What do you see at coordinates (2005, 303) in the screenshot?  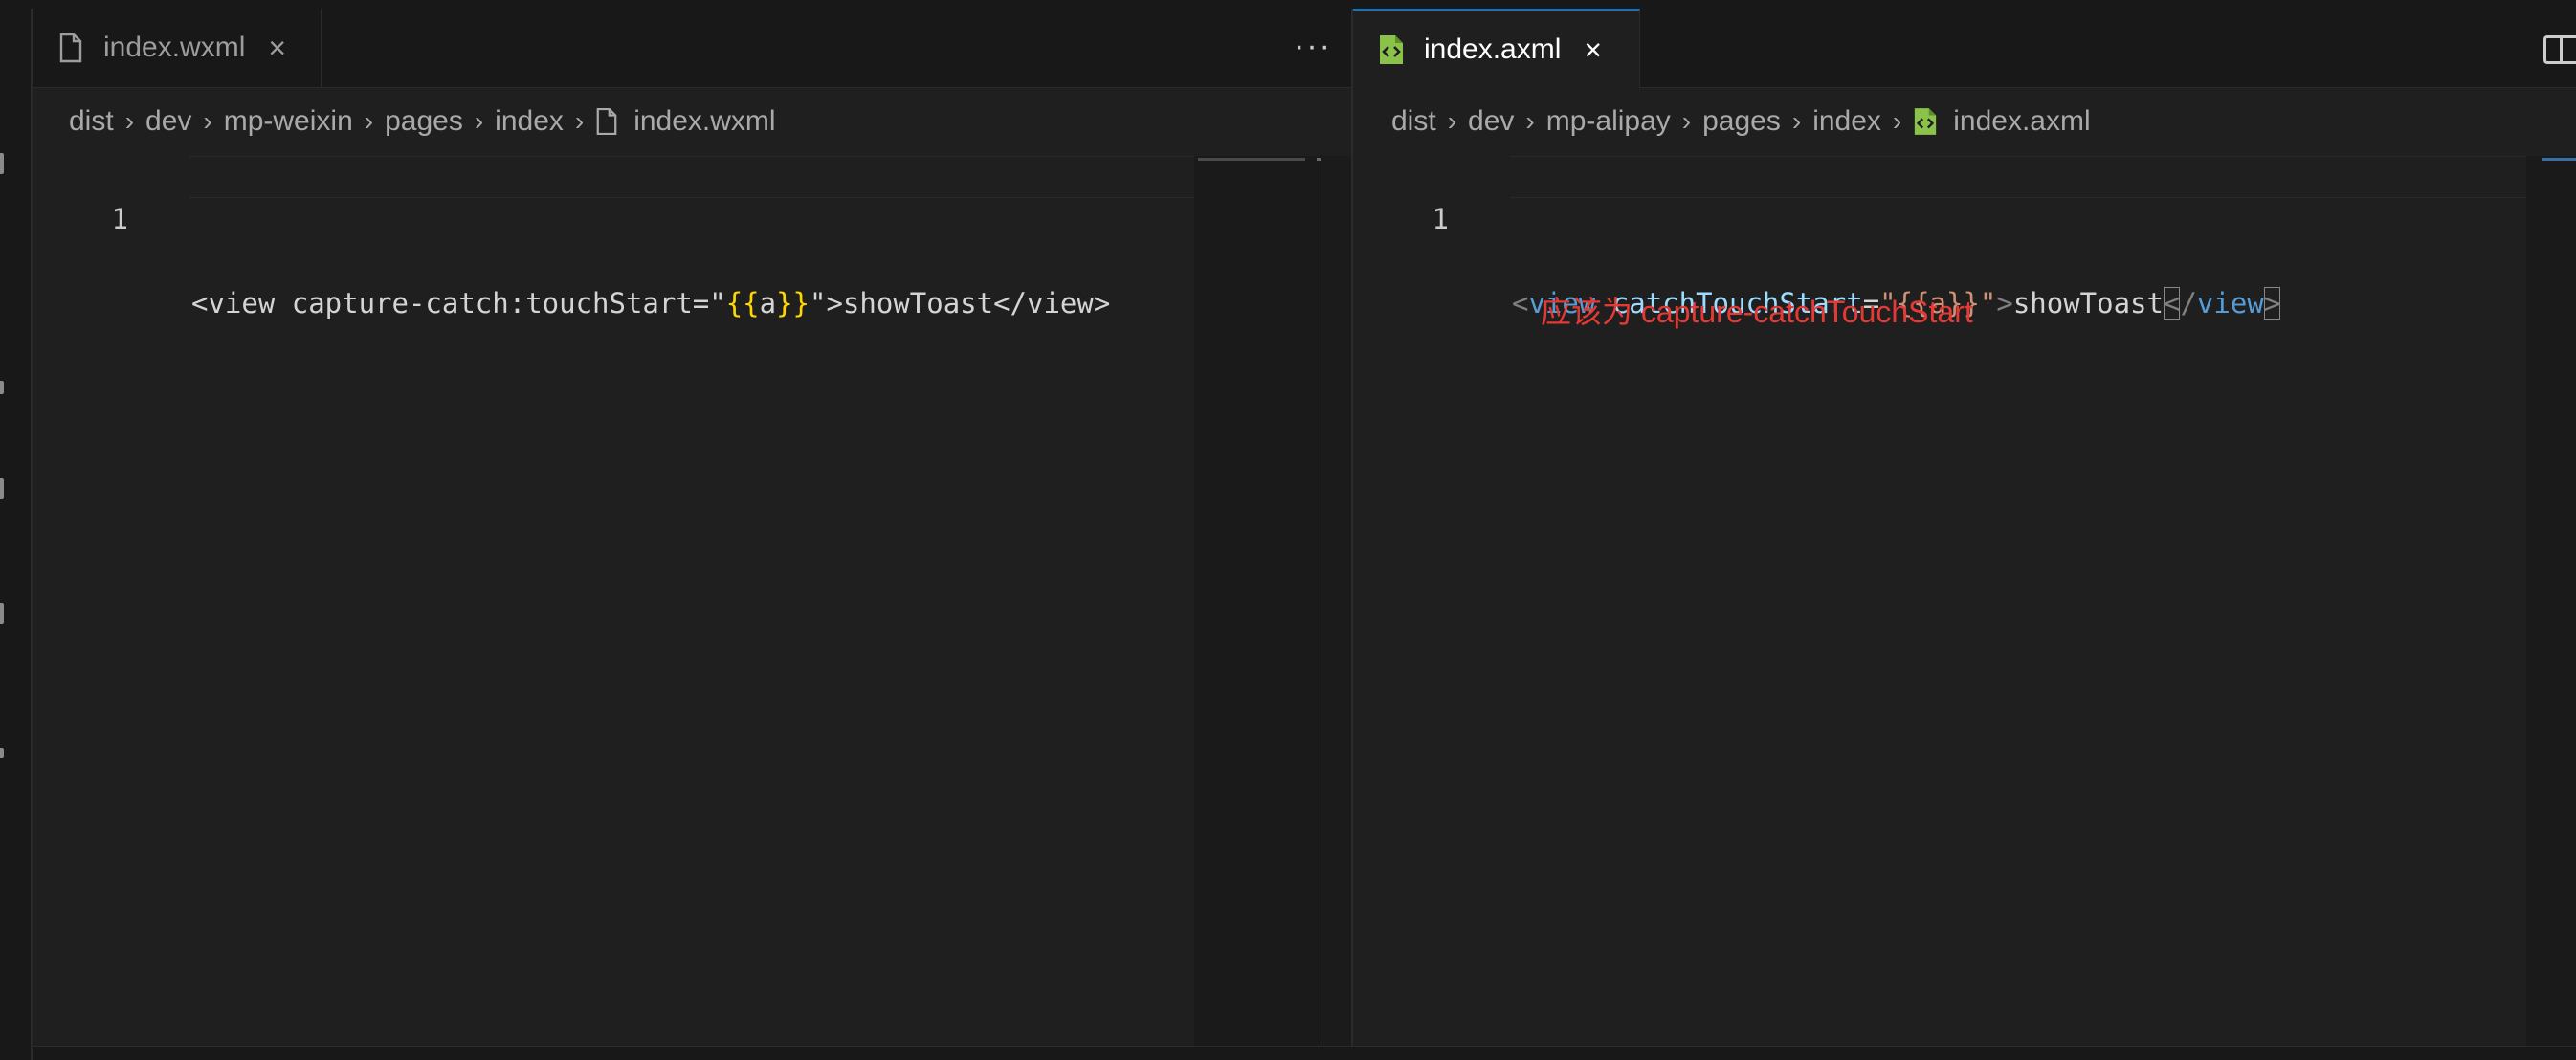 I see `code-token: >` at bounding box center [2005, 303].